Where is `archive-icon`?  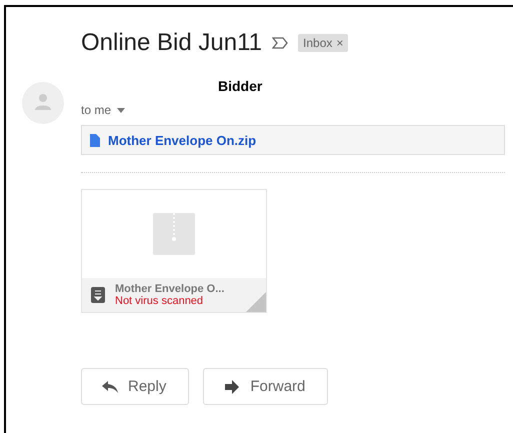
archive-icon is located at coordinates (98, 295).